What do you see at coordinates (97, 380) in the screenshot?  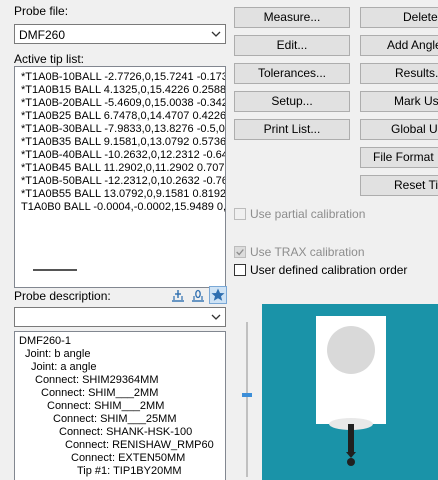 I see `tree-item: Connect: SHIM29364MM` at bounding box center [97, 380].